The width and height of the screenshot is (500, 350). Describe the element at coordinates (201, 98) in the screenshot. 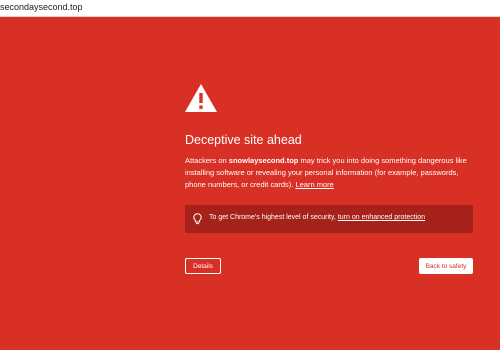

I see `warning-triangle-icon` at that location.